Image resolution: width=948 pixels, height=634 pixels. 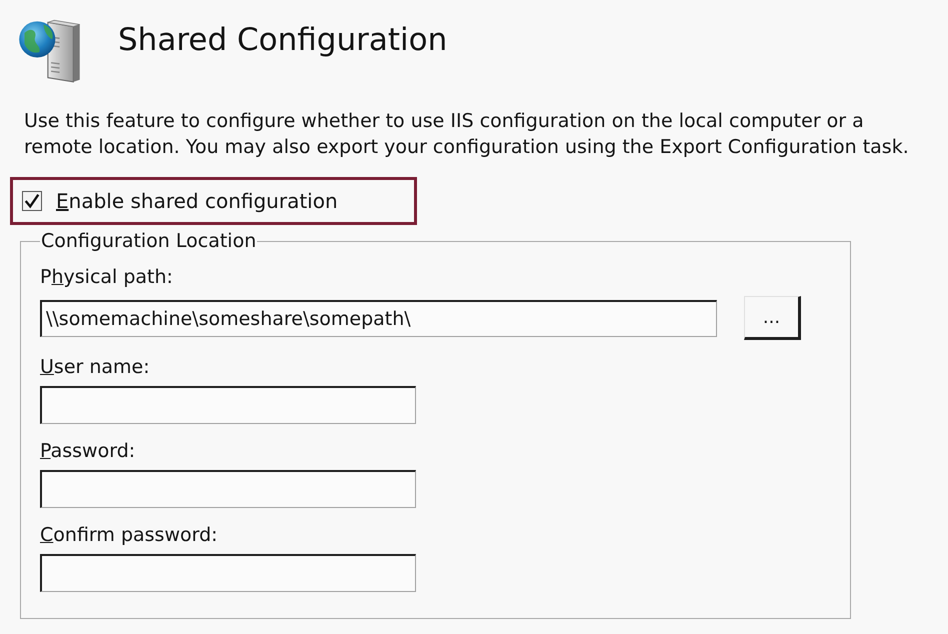 What do you see at coordinates (378, 318) in the screenshot?
I see `path-field: \\somemachine\someshare\somepath\` at bounding box center [378, 318].